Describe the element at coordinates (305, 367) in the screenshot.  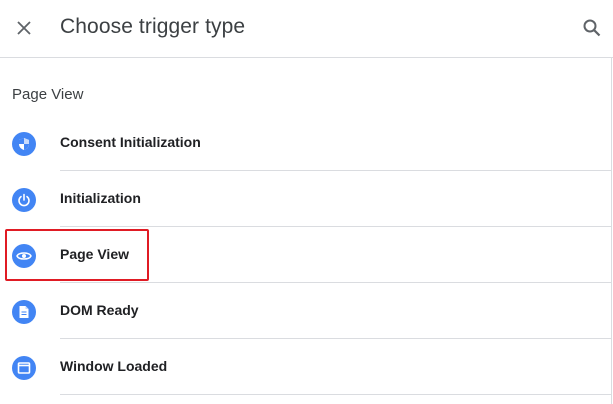
I see `trigger-item-window-loaded: Window Loaded` at that location.